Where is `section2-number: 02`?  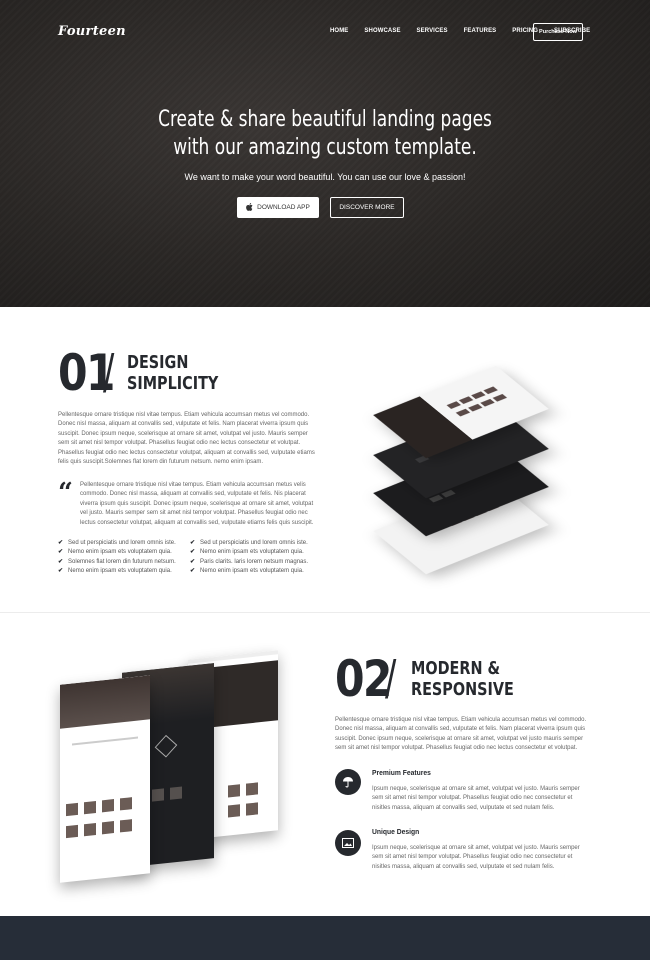
section2-number: 02 is located at coordinates (363, 679).